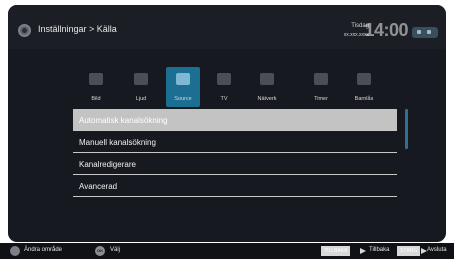 The height and width of the screenshot is (259, 454). I want to click on close-key-badge: STÄNG, so click(409, 251).